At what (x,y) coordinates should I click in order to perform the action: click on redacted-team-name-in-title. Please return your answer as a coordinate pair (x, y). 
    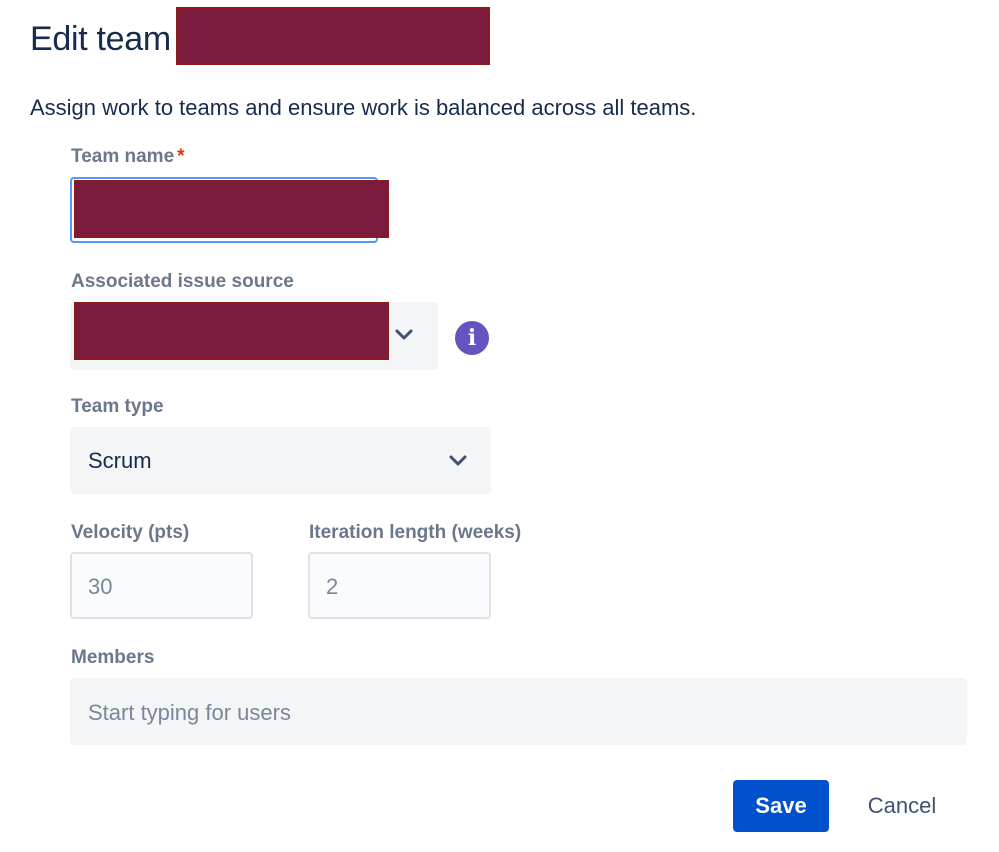
    Looking at the image, I should click on (333, 36).